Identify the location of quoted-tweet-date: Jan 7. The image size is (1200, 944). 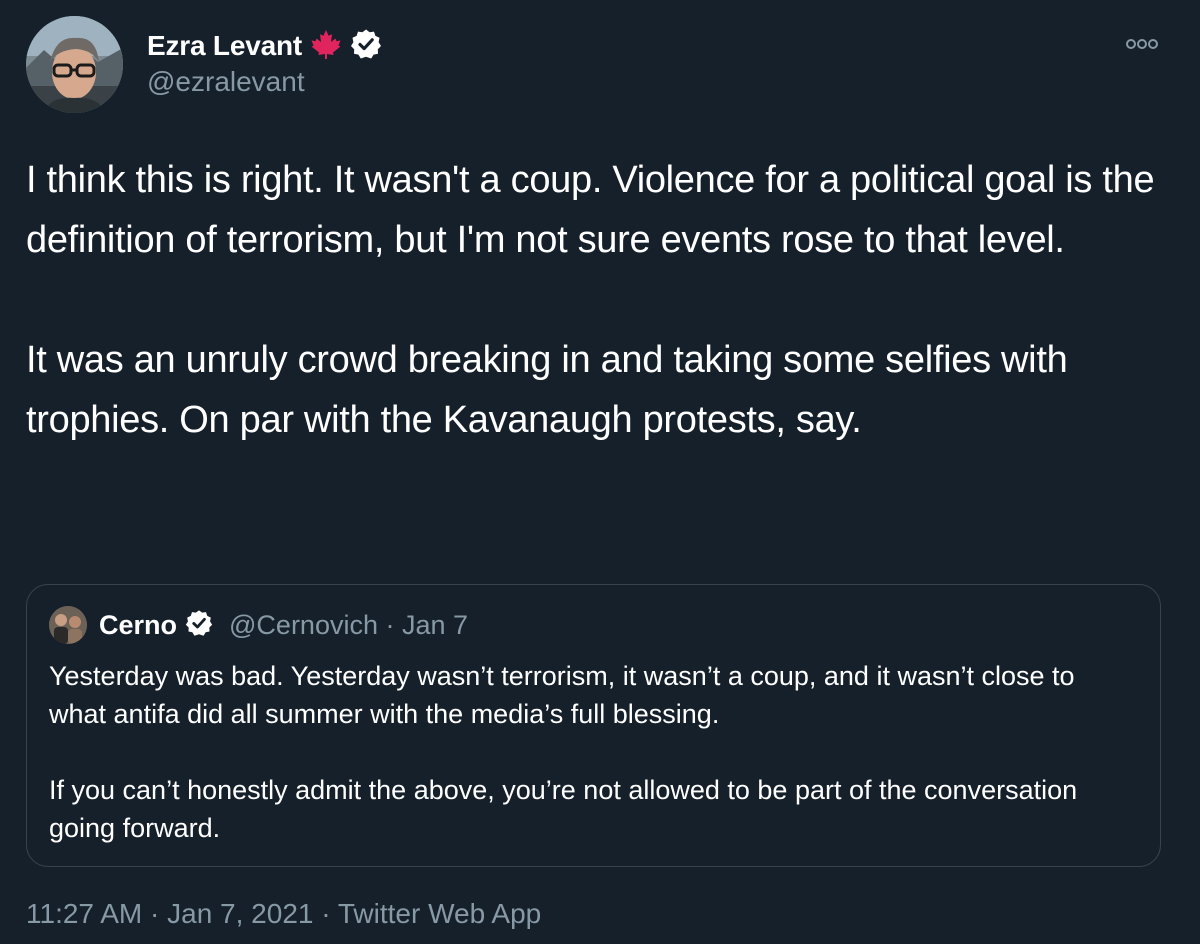
(435, 625).